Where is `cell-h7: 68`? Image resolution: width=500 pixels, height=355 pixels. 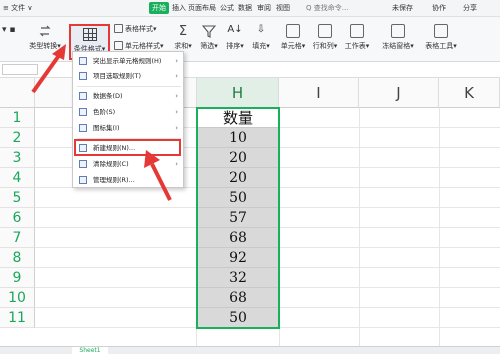
cell-h7: 68 is located at coordinates (238, 238).